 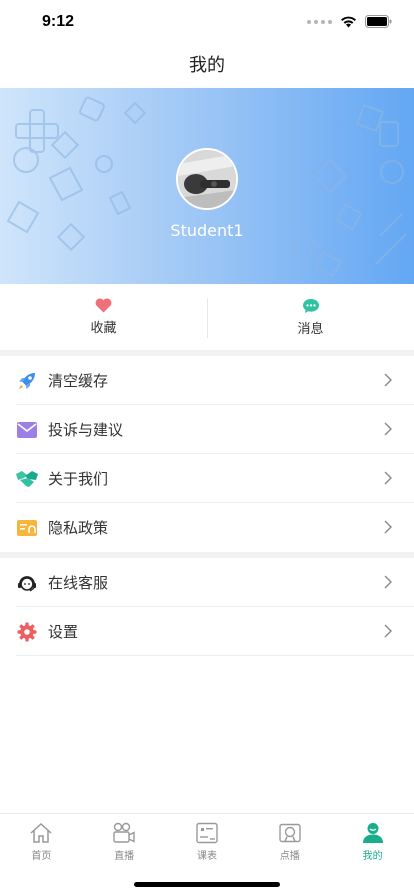 I want to click on menu-item-privacy-policy: 隐私政策, so click(x=207, y=527).